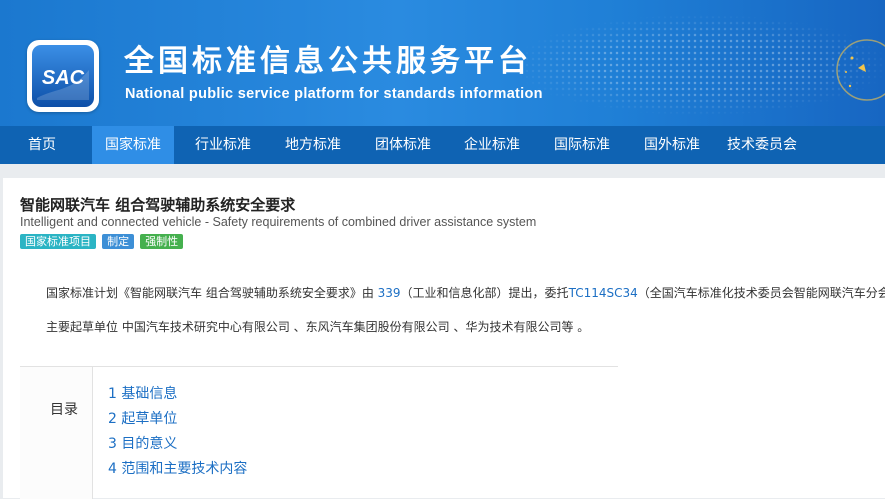  I want to click on nav-technical-committees: 技术委员会, so click(762, 145).